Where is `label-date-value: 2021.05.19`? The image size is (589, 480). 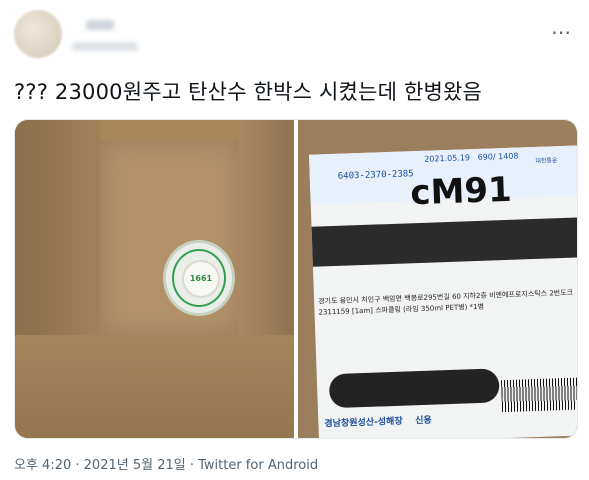
label-date-value: 2021.05.19 is located at coordinates (447, 158).